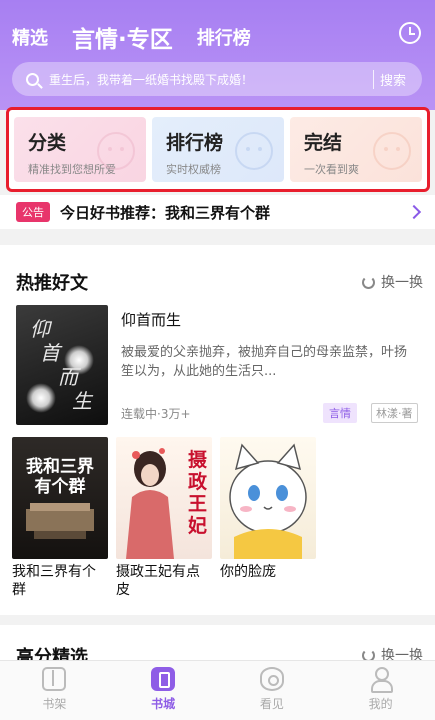 The height and width of the screenshot is (720, 435). What do you see at coordinates (33, 212) in the screenshot?
I see `notice-badge: 公告` at bounding box center [33, 212].